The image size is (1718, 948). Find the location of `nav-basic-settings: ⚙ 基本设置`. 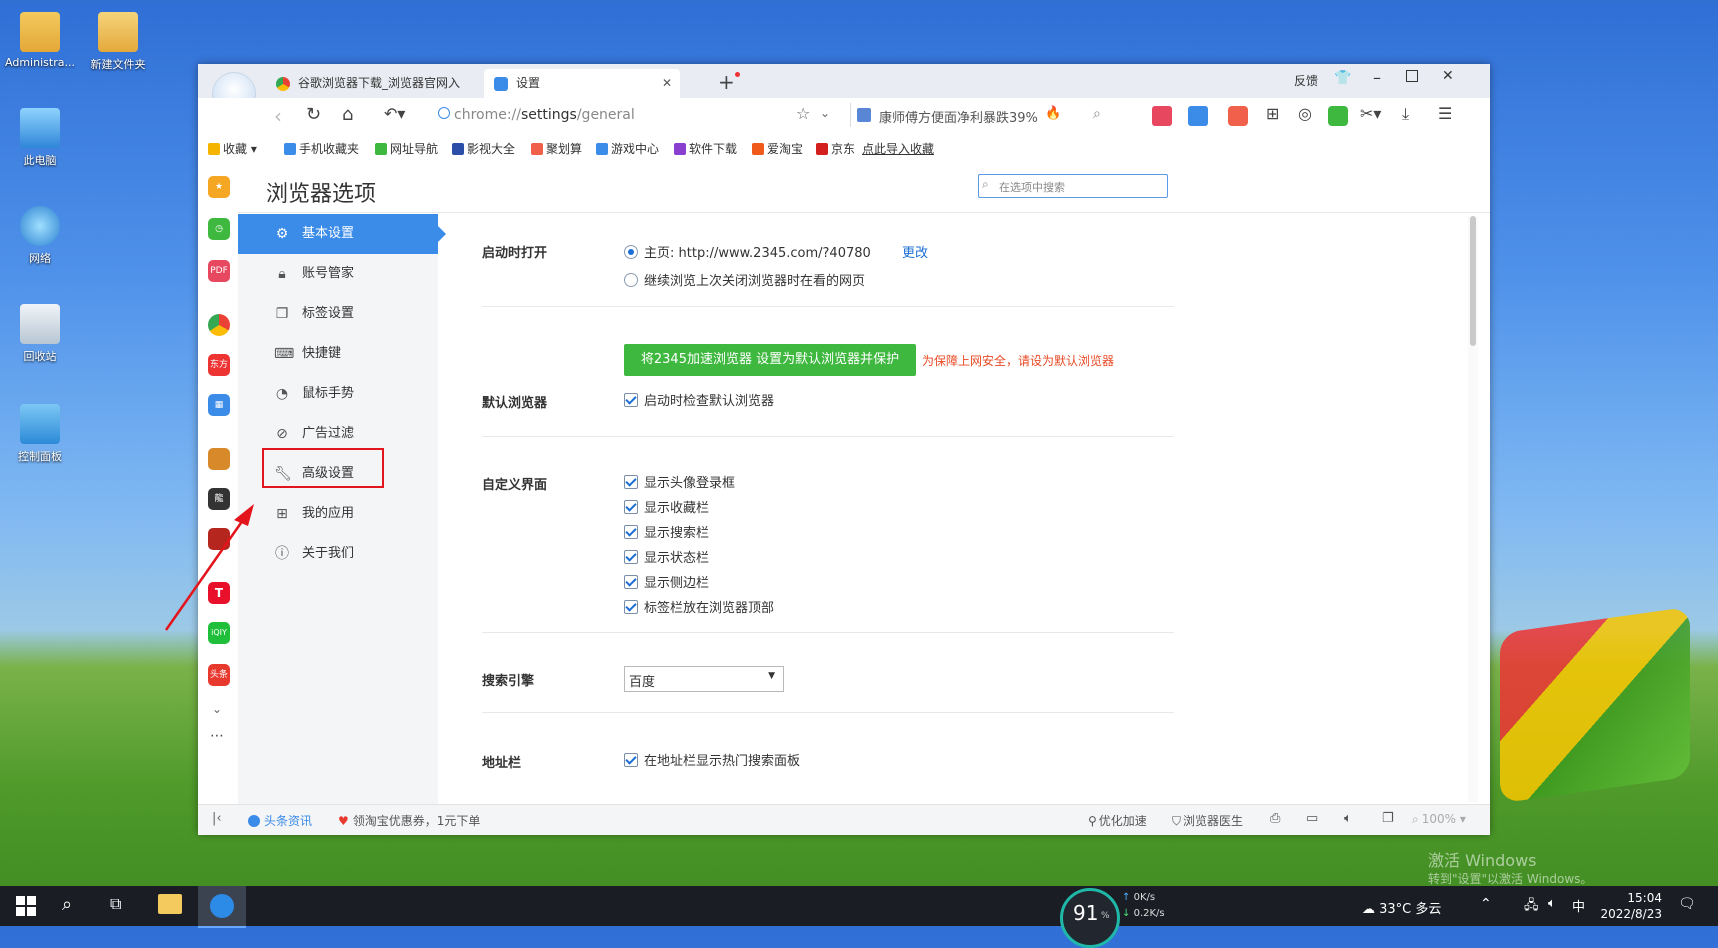

nav-basic-settings: ⚙ 基本设置 is located at coordinates (338, 234).